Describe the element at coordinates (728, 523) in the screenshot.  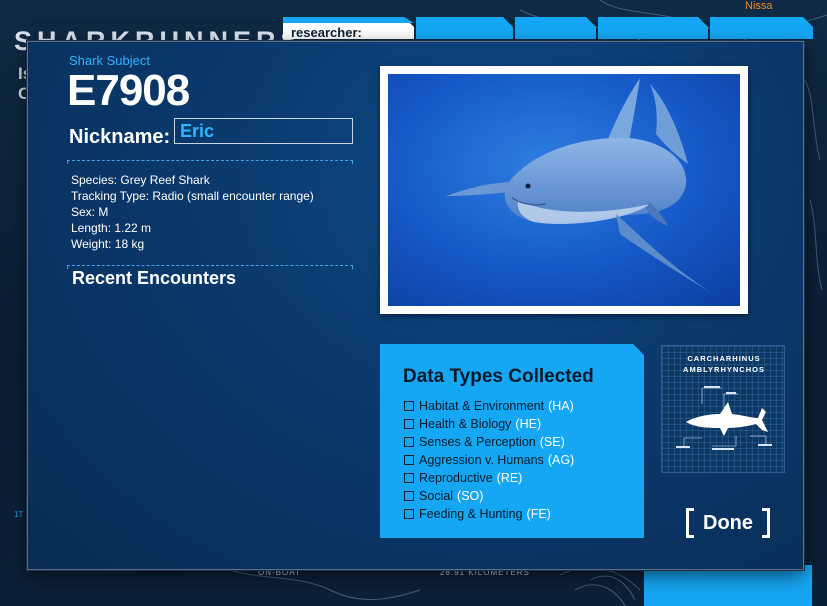
I see `done-button: Done` at that location.